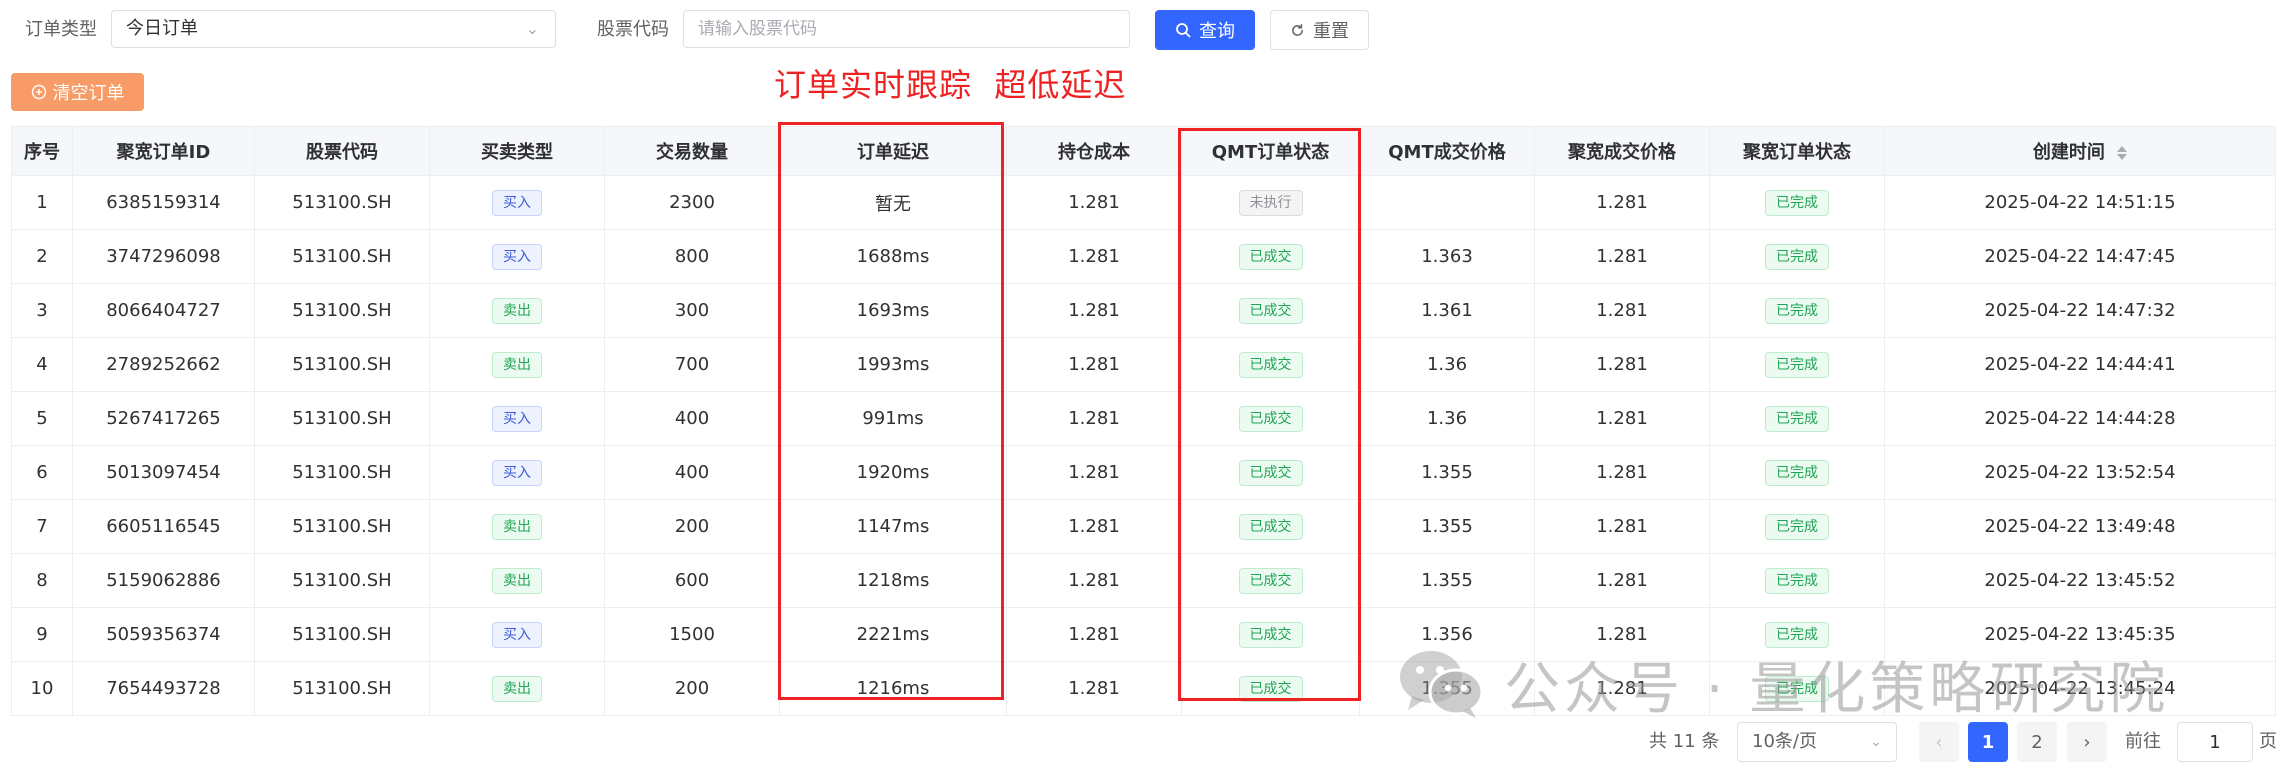  What do you see at coordinates (1141, 742) in the screenshot?
I see `pagination: 共 11 条 10条/页 ⌄ ‹ 1 2 › 前往 页` at bounding box center [1141, 742].